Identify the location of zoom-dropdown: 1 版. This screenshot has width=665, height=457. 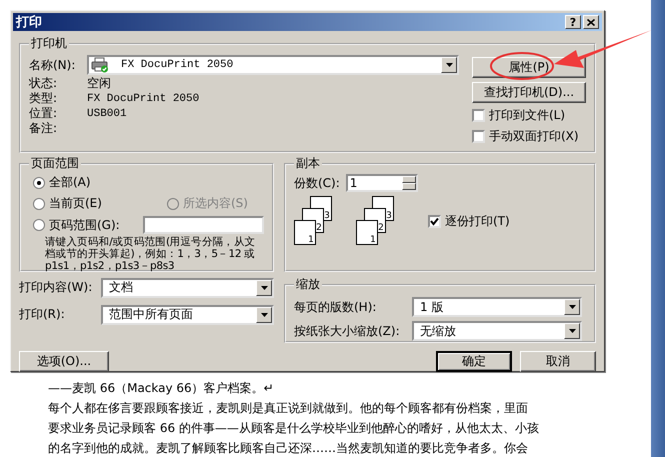
(497, 307).